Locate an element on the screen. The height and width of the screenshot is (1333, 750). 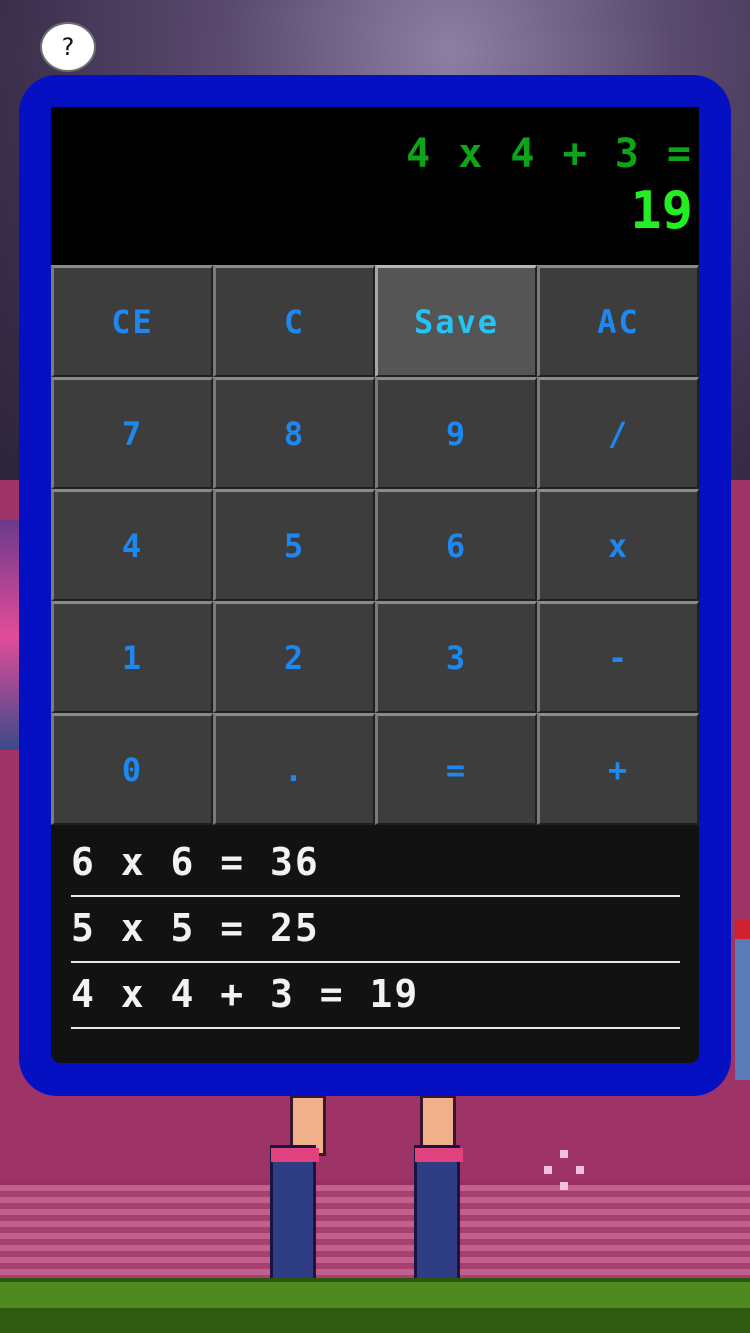
display-result: 19 is located at coordinates (661, 211).